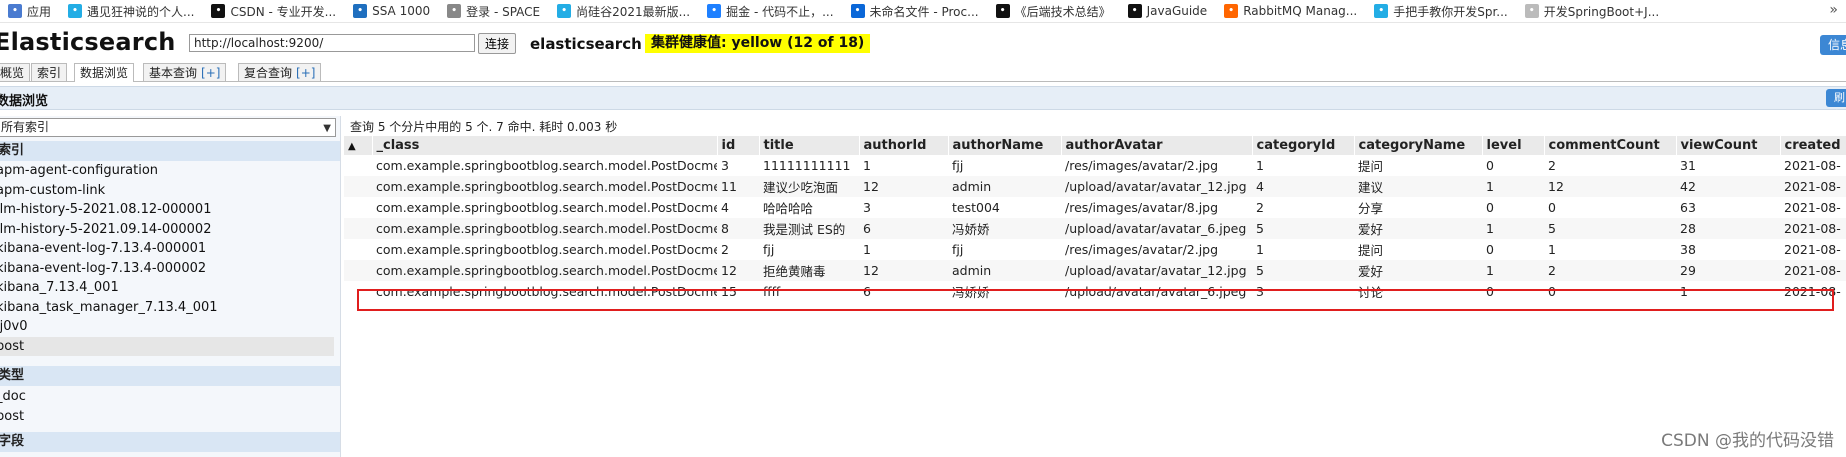  What do you see at coordinates (738, 145) in the screenshot?
I see `column-header: id` at bounding box center [738, 145].